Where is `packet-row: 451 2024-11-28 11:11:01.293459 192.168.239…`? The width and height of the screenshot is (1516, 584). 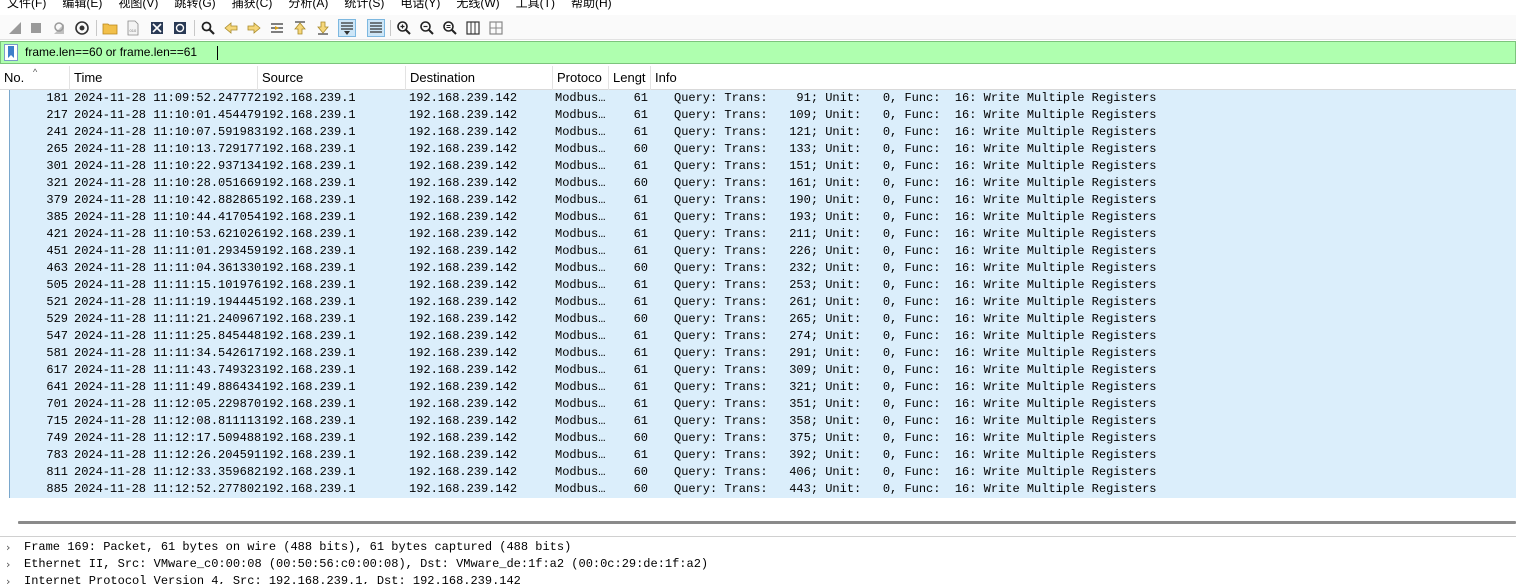
packet-row: 451 2024-11-28 11:11:01.293459 192.168.239… is located at coordinates (763, 251).